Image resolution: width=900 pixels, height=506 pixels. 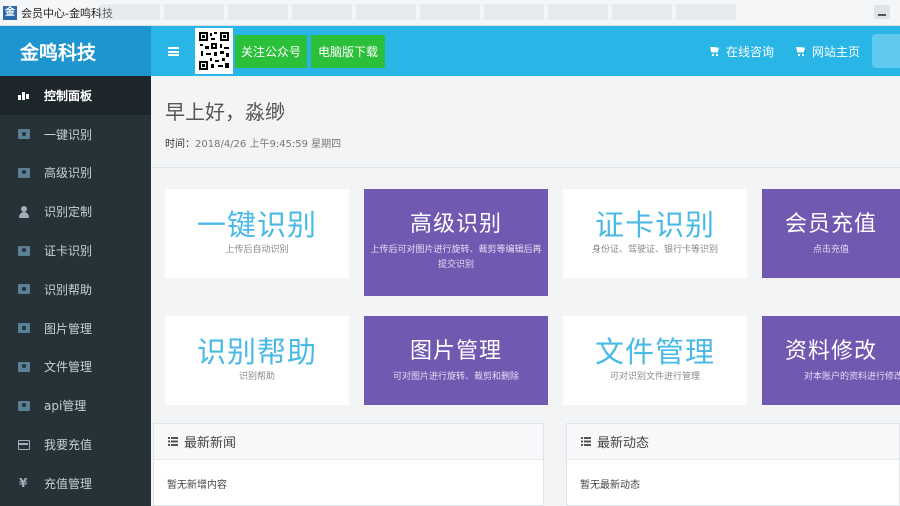 I want to click on tile-quick-recognize: 一键识别 上传后自动识别, so click(x=257, y=233).